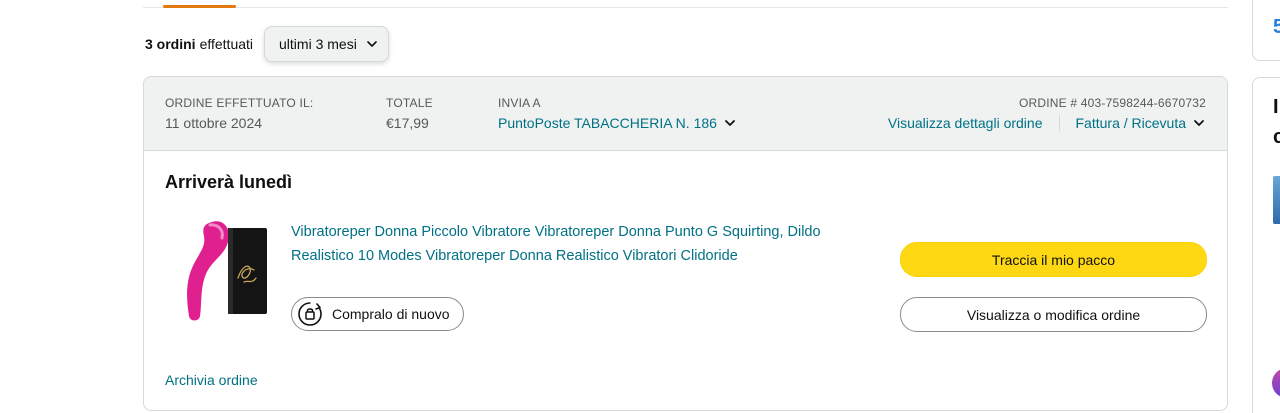 This screenshot has height=413, width=1280. I want to click on buy-again-icon, so click(310, 314).